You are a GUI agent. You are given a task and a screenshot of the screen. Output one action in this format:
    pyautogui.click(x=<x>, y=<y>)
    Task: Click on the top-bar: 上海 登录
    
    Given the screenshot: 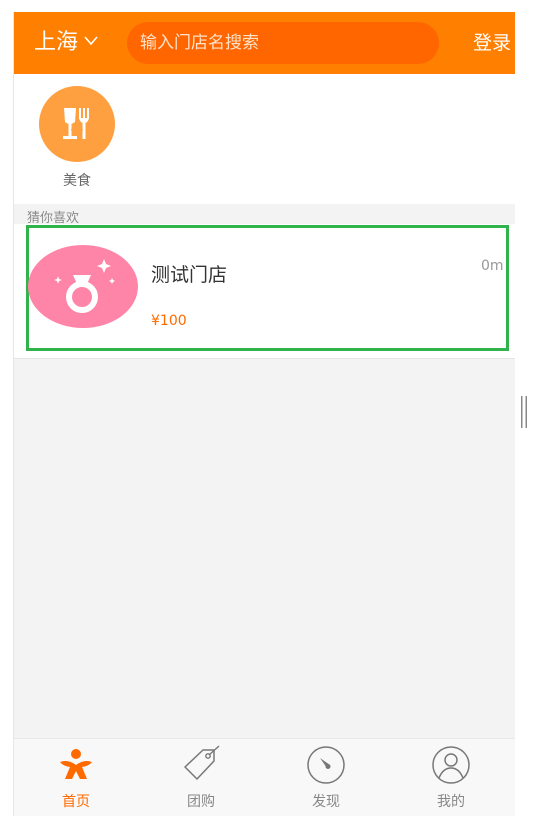 What is the action you would take?
    pyautogui.click(x=264, y=43)
    